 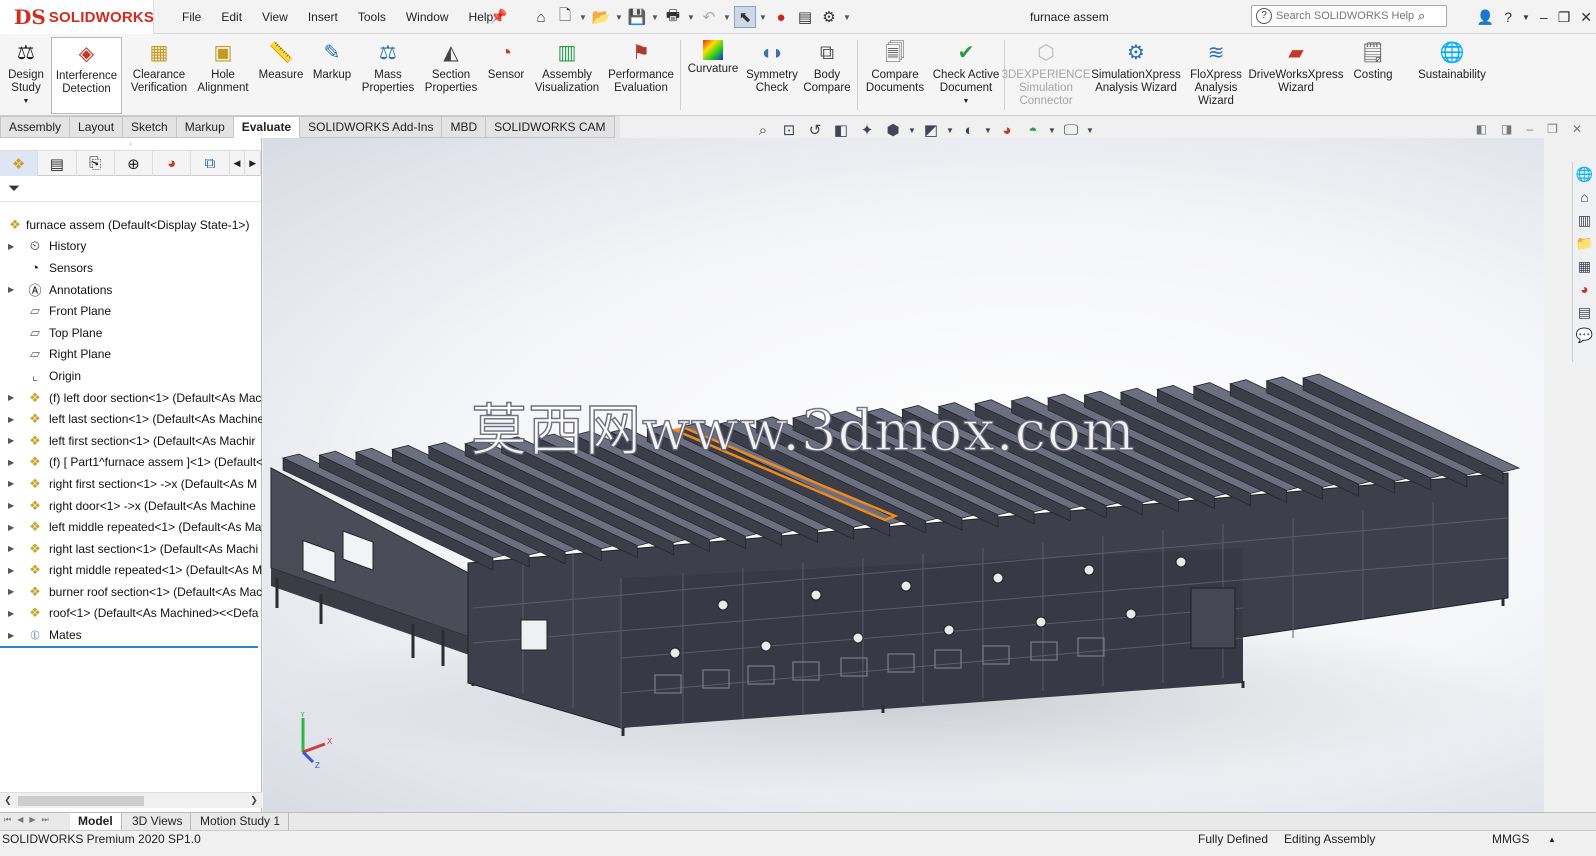 I want to click on menu-window: Window, so click(x=427, y=17).